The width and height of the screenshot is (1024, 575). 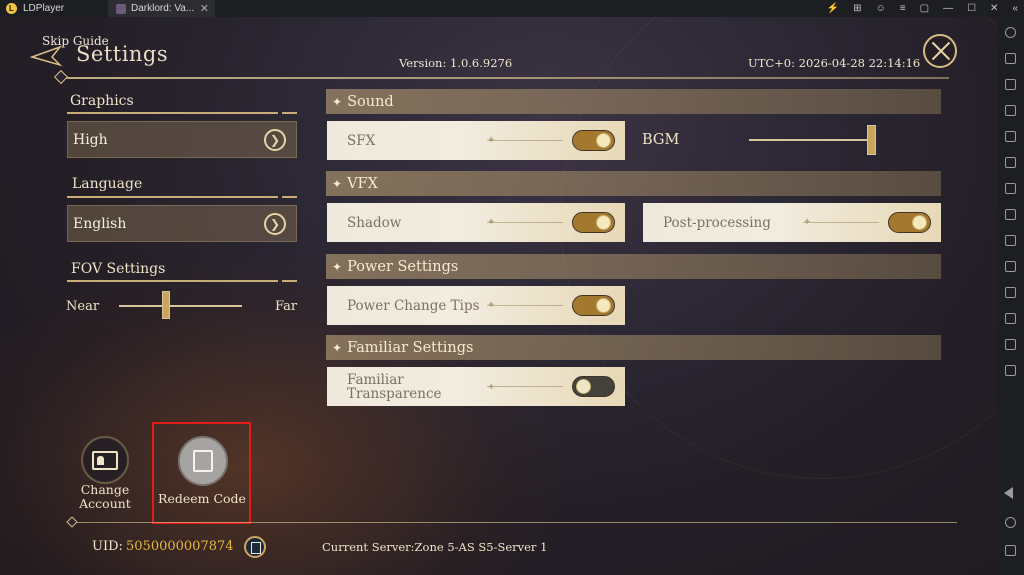 What do you see at coordinates (593, 140) in the screenshot?
I see `sfx-toggle` at bounding box center [593, 140].